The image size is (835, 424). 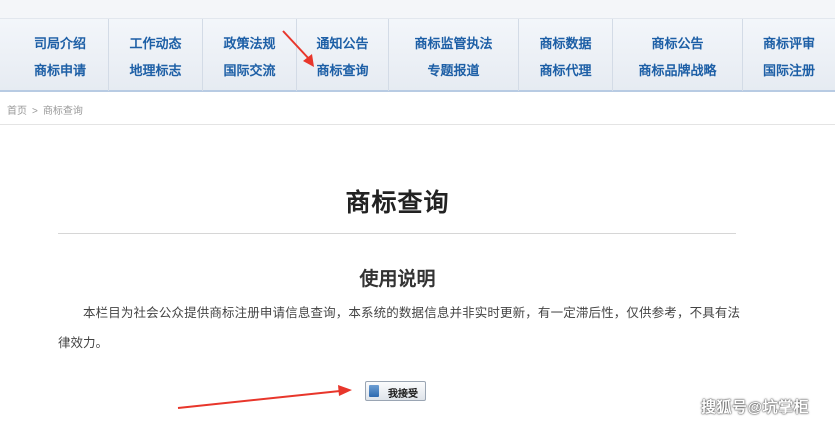 I want to click on nav-link-trademark-enforcement: 商标监管执法, so click(x=453, y=42).